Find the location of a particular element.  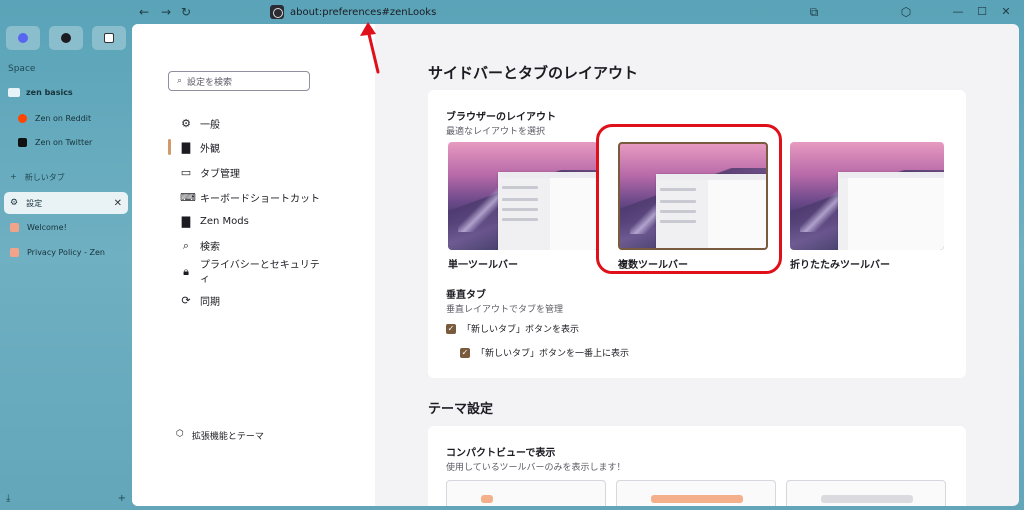

maximize-icon: ☐ is located at coordinates (982, 12).